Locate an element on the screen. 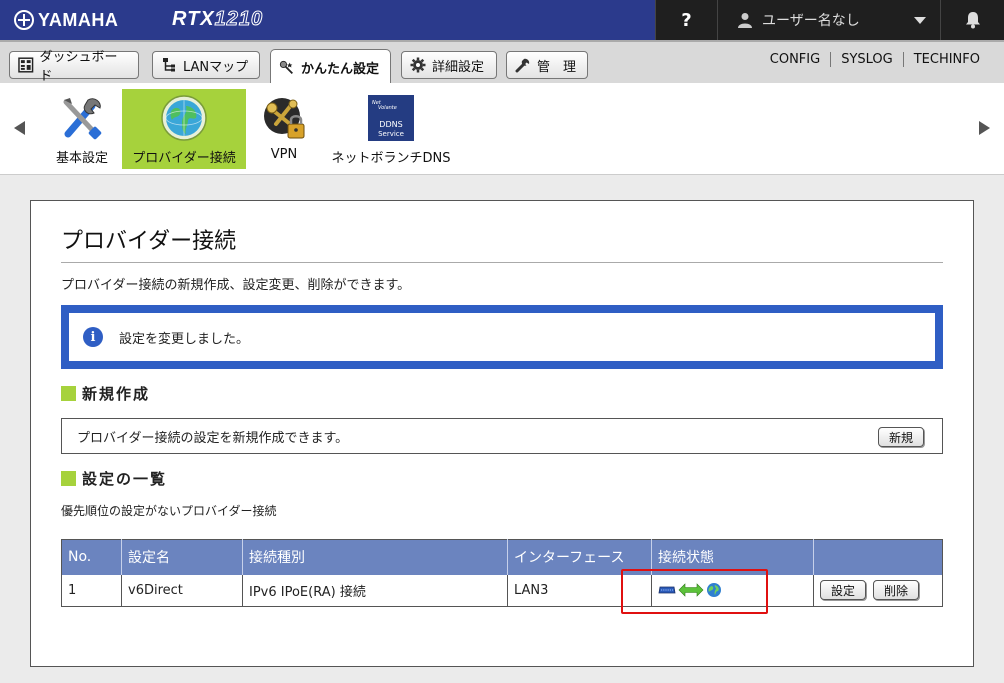  ddns-icon: Net Volante DDNS Service is located at coordinates (391, 118).